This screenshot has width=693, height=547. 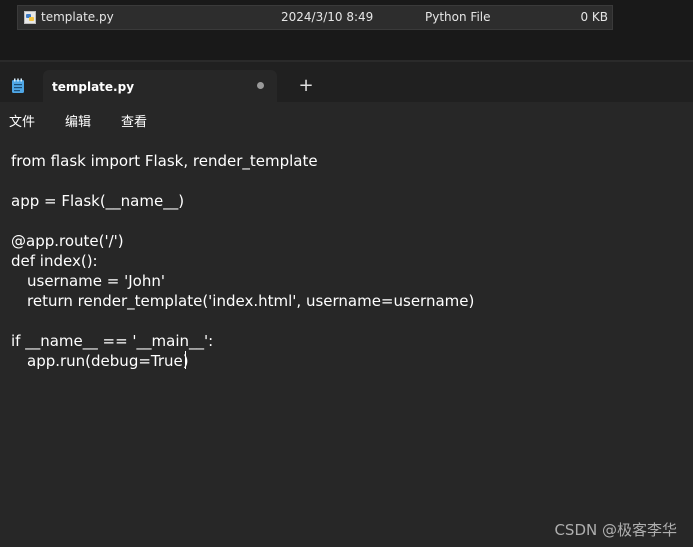 I want to click on menu-bar: 文件 编辑 查看, so click(x=346, y=118).